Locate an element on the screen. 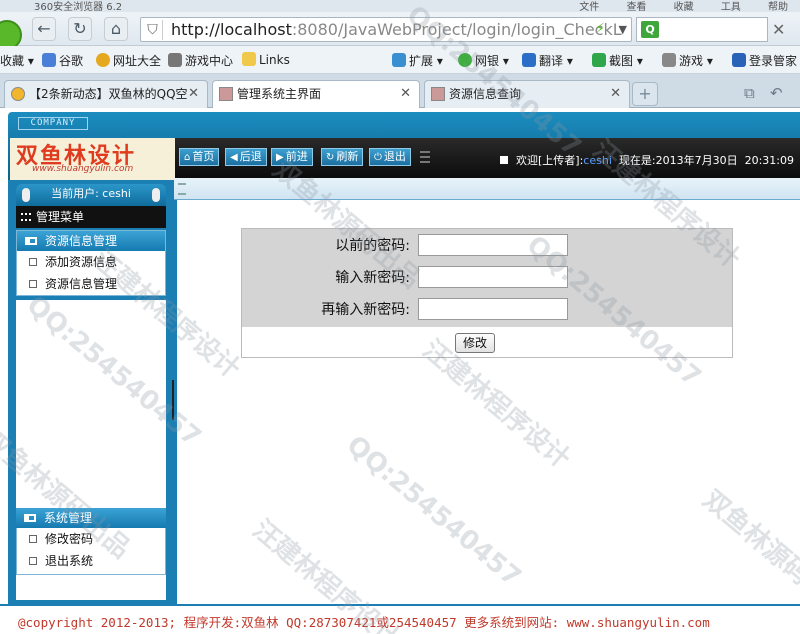 Image resolution: width=800 pixels, height=634 pixels. welcome-text: 欢迎[上传者]:ceshi 现在是:2013年7月30日 20:31:09 is located at coordinates (647, 160).